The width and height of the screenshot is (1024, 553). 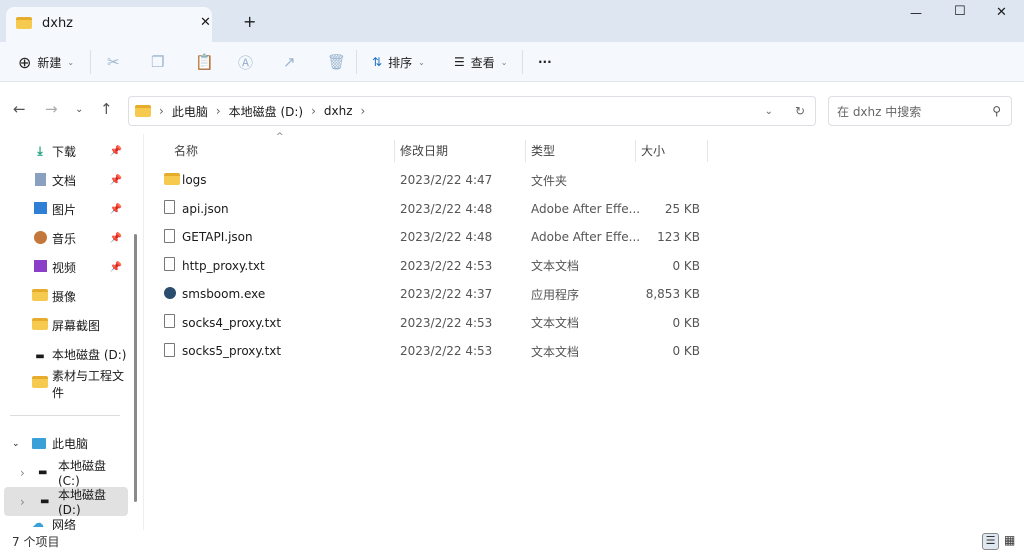 I want to click on sidebar-item: 图片 📌, so click(x=64, y=209).